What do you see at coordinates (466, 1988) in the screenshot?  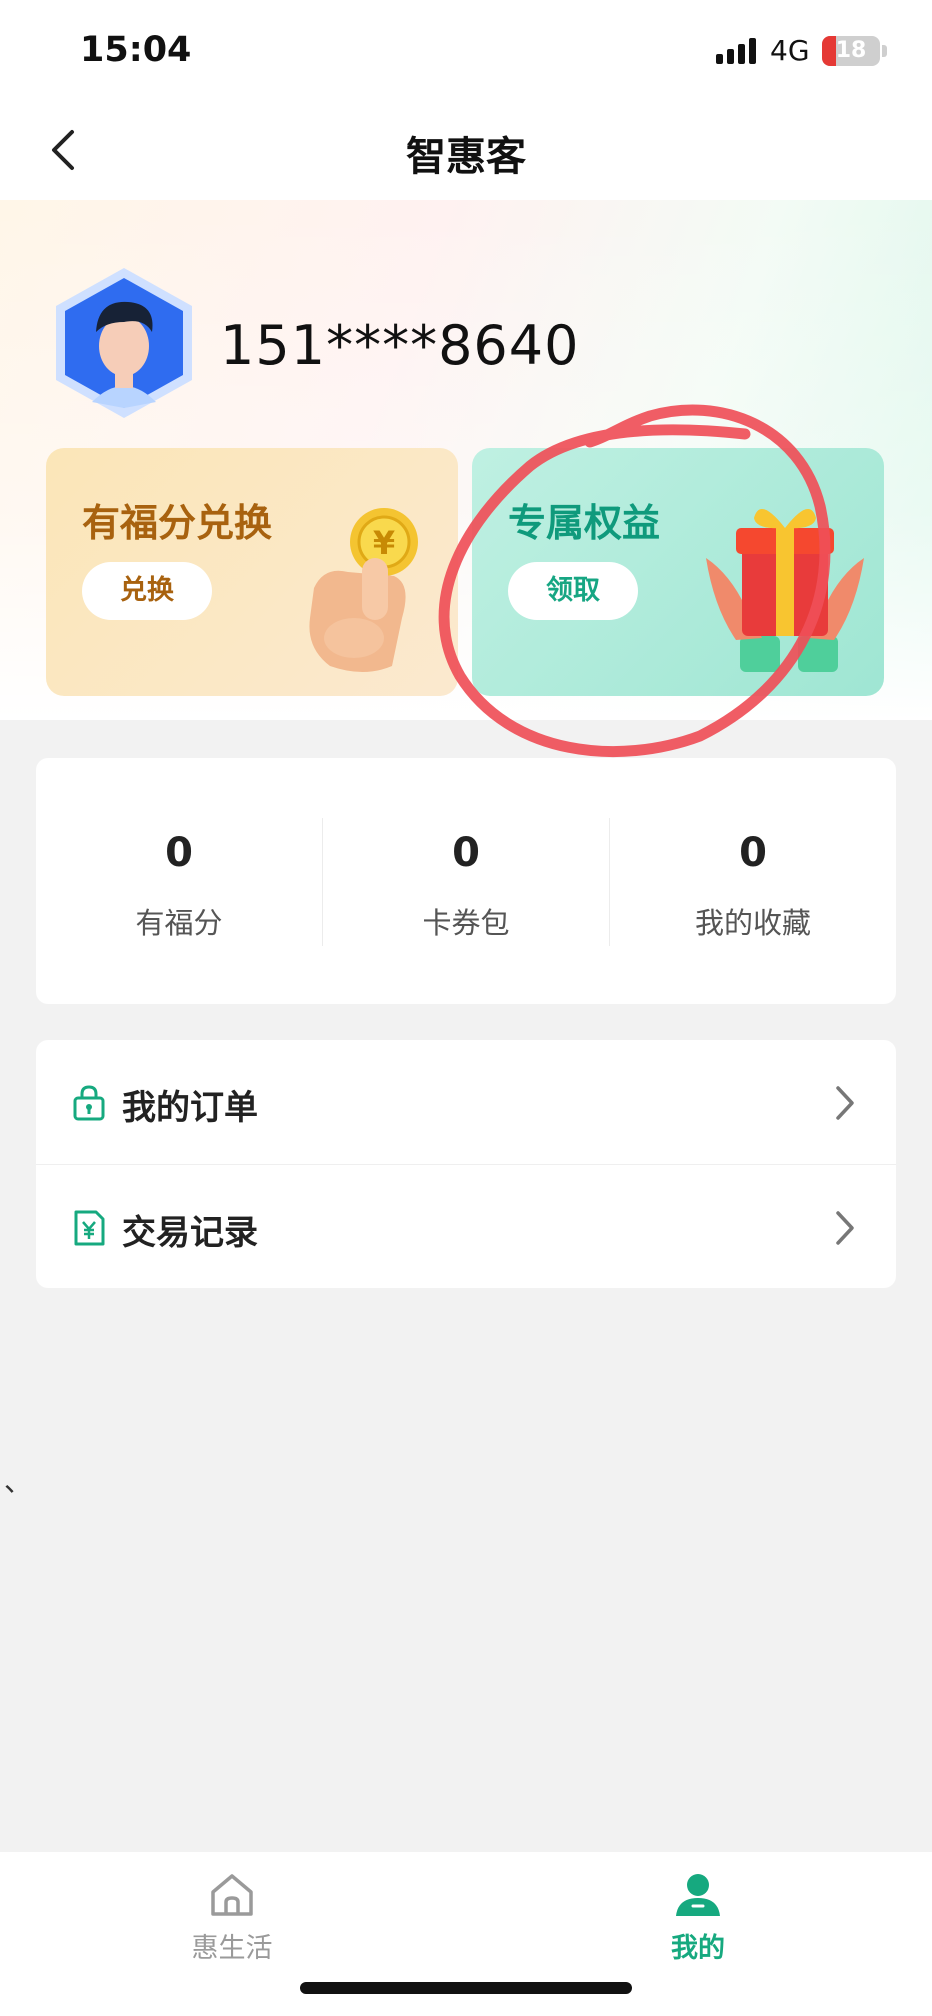 I see `home-indicator` at bounding box center [466, 1988].